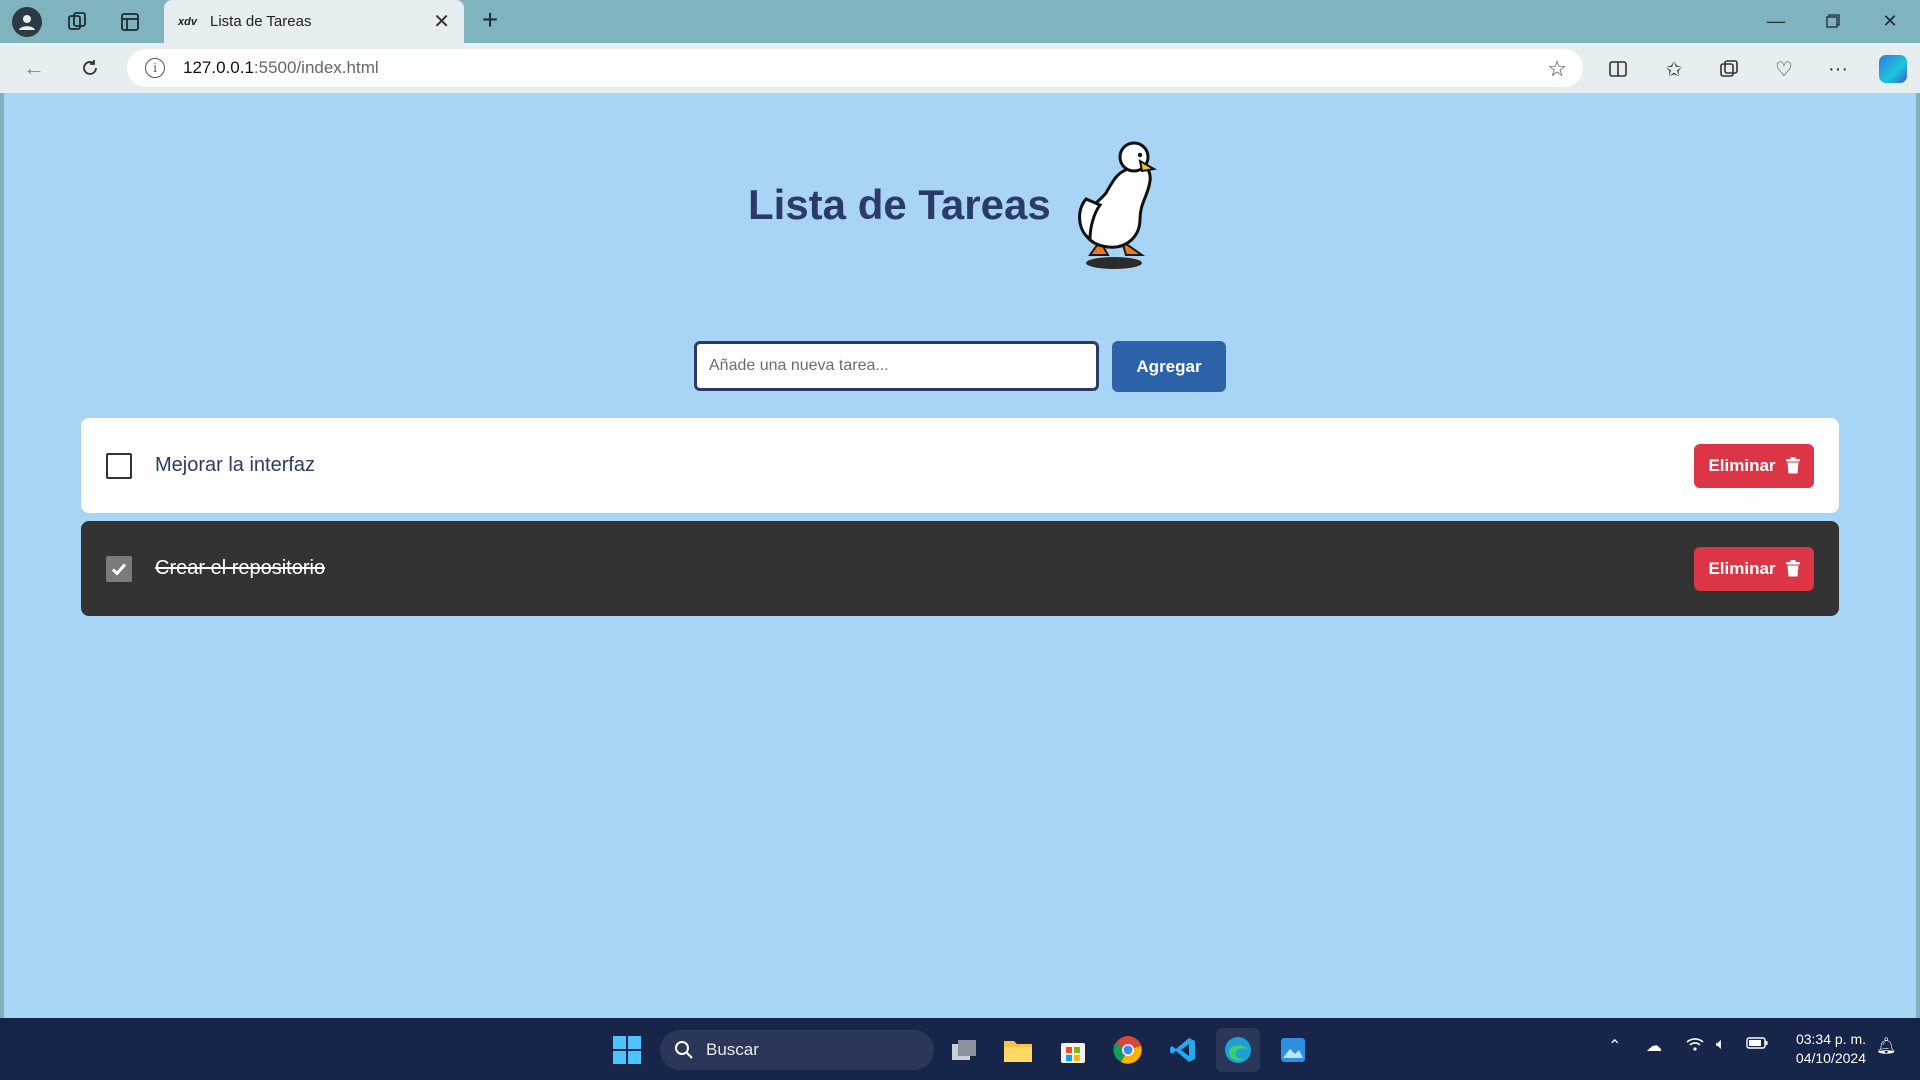 This screenshot has width=1920, height=1080. I want to click on file-explorer-icon, so click(1018, 1050).